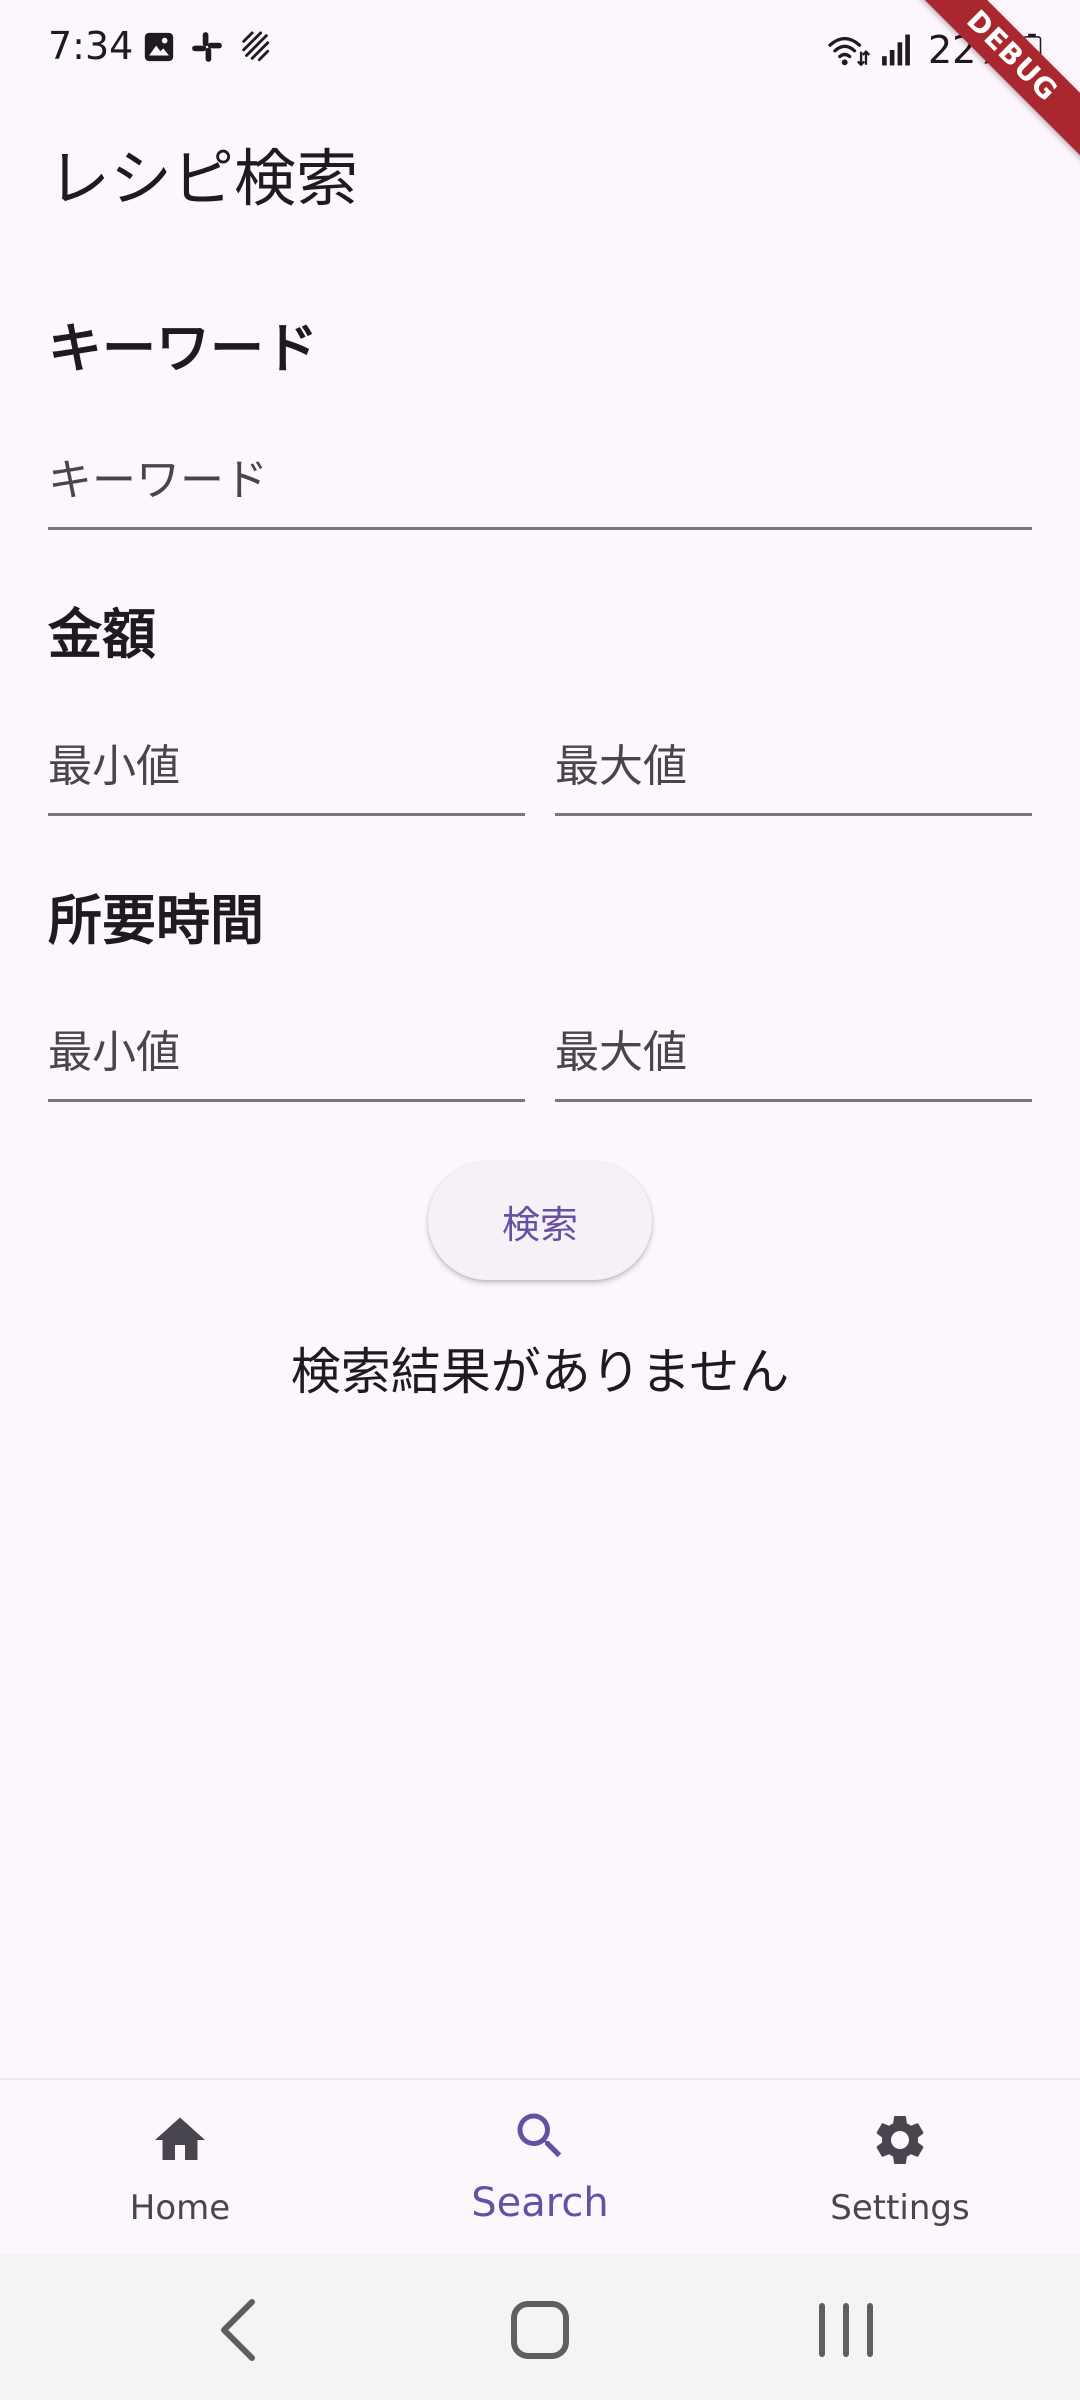 The image size is (1080, 2400). Describe the element at coordinates (180, 2138) in the screenshot. I see `home-icon` at that location.